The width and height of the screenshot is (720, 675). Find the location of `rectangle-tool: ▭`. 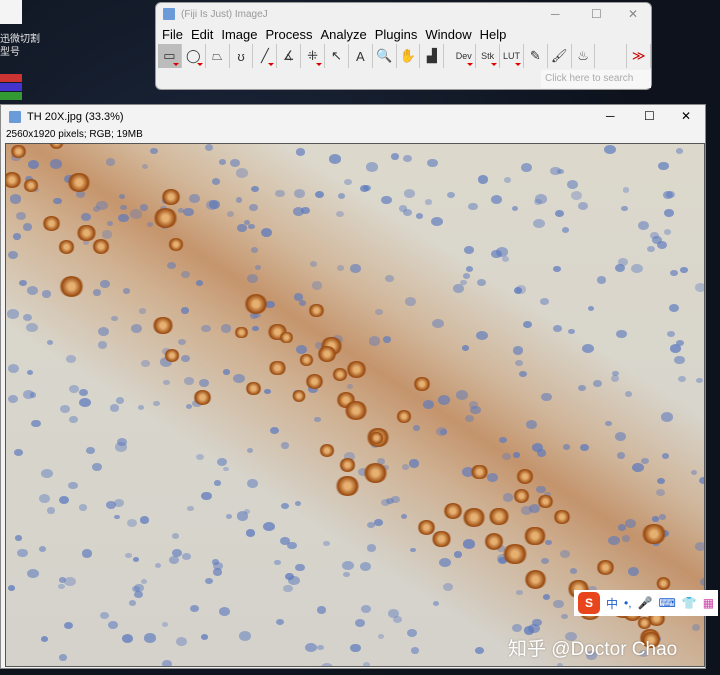

rectangle-tool: ▭ is located at coordinates (170, 56).